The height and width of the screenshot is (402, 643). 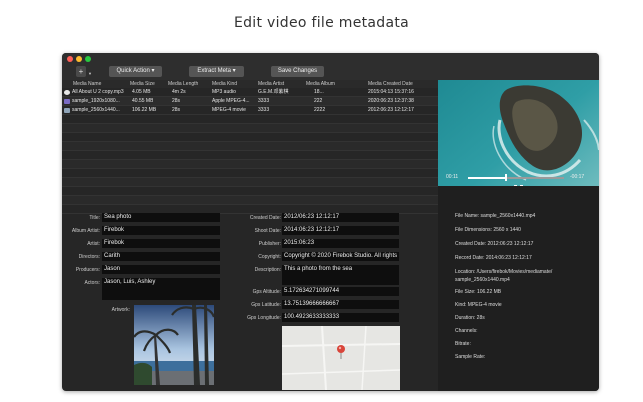 I want to click on file-info-line: File Name: sample_2560x1440.mp4, so click(x=495, y=216).